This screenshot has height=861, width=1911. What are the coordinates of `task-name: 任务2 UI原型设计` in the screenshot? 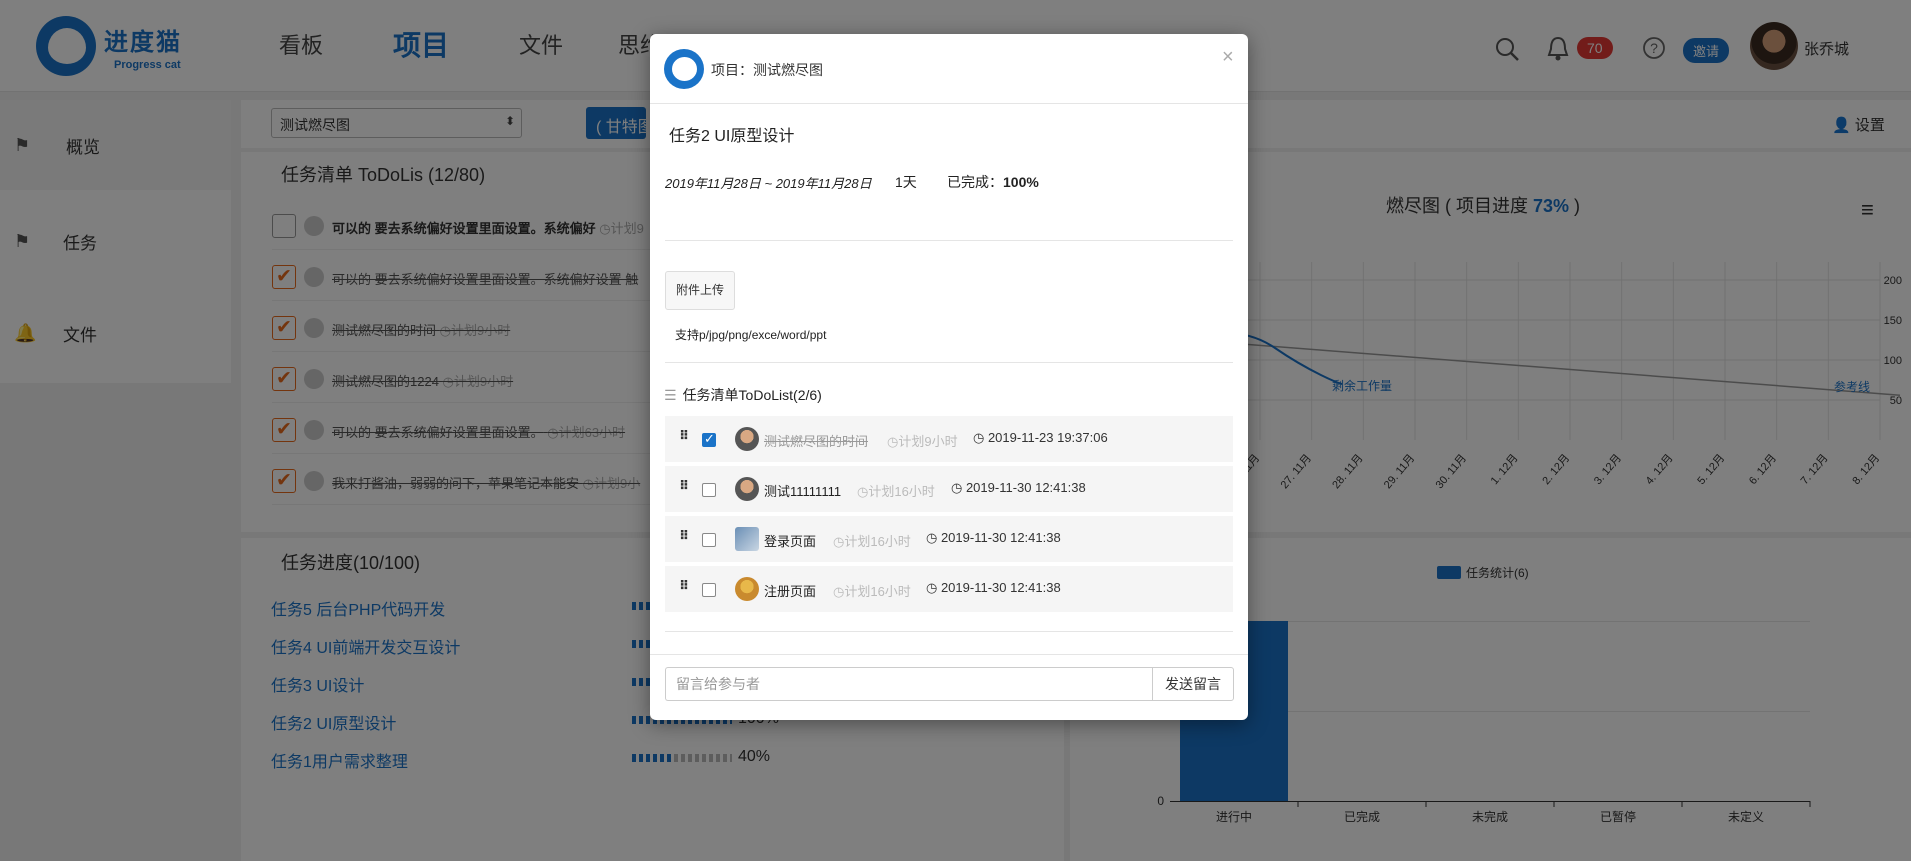 It's located at (732, 136).